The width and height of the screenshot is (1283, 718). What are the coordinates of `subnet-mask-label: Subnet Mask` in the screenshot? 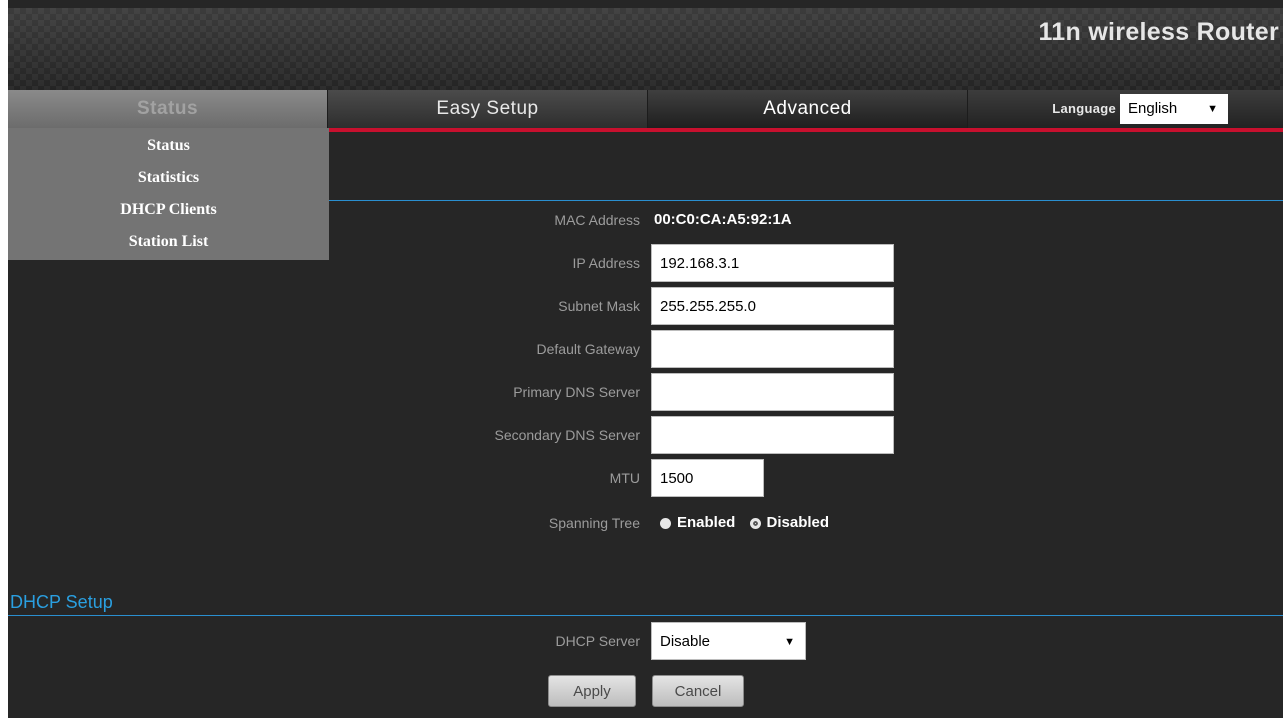 It's located at (599, 306).